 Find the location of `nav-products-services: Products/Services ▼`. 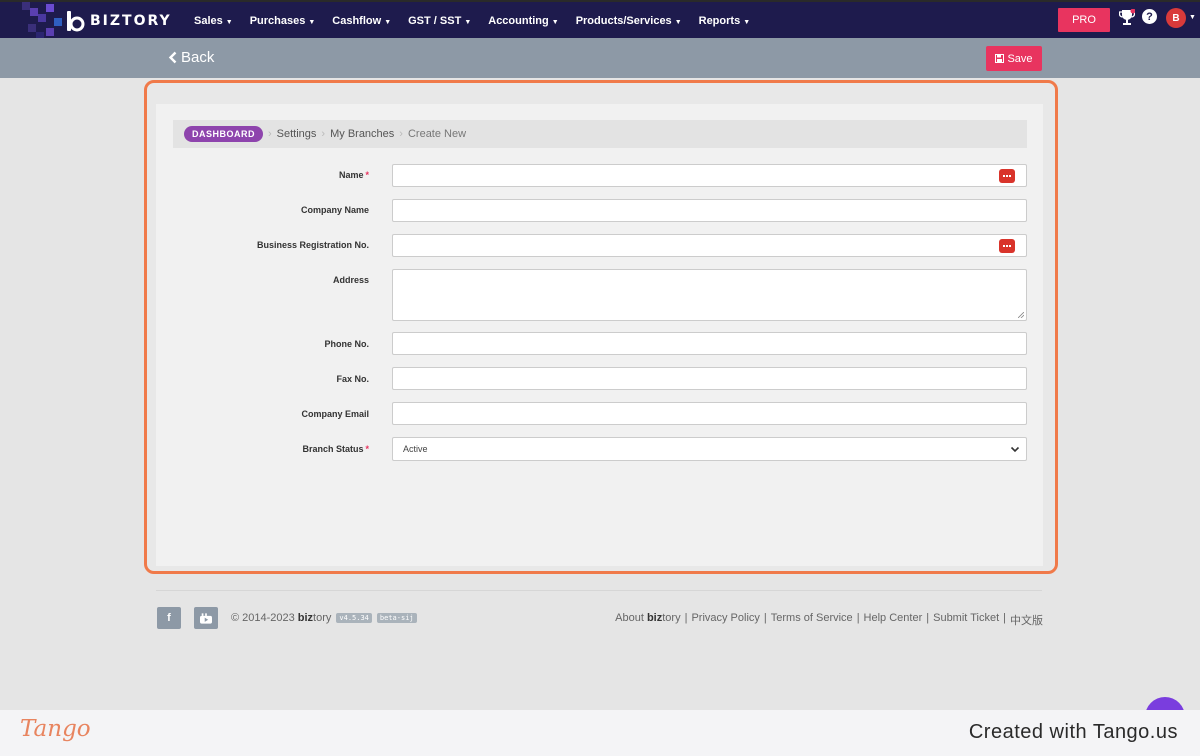

nav-products-services: Products/Services ▼ is located at coordinates (629, 21).